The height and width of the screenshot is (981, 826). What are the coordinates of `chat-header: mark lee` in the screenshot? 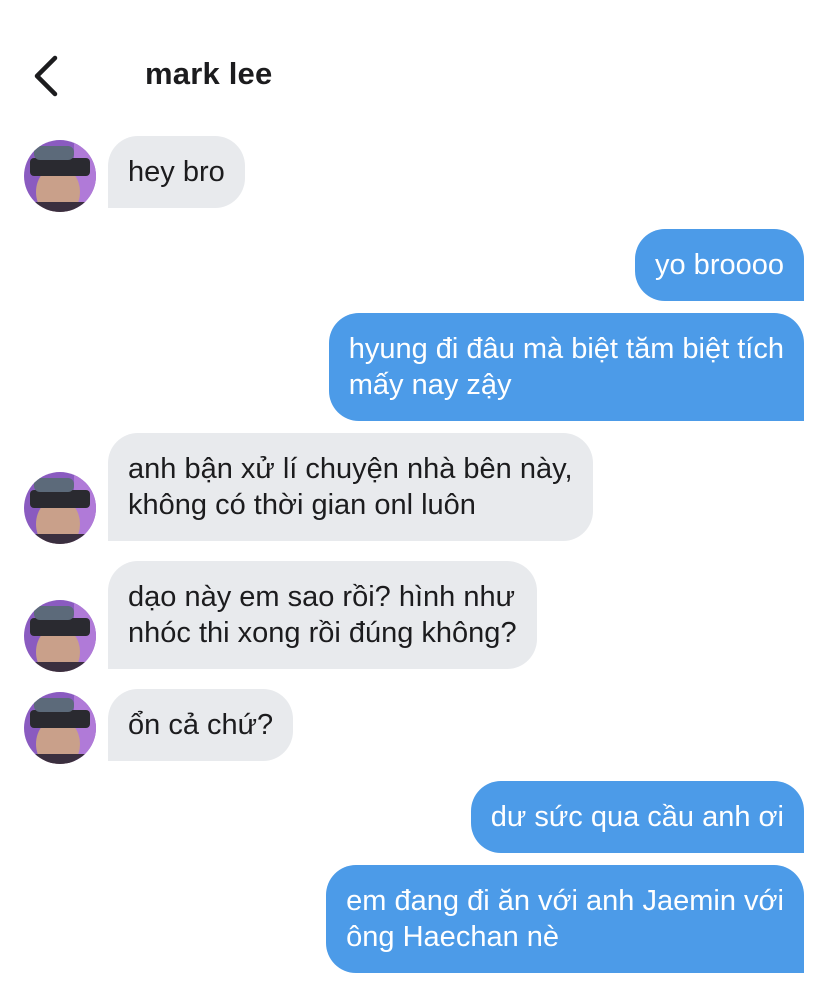 It's located at (413, 70).